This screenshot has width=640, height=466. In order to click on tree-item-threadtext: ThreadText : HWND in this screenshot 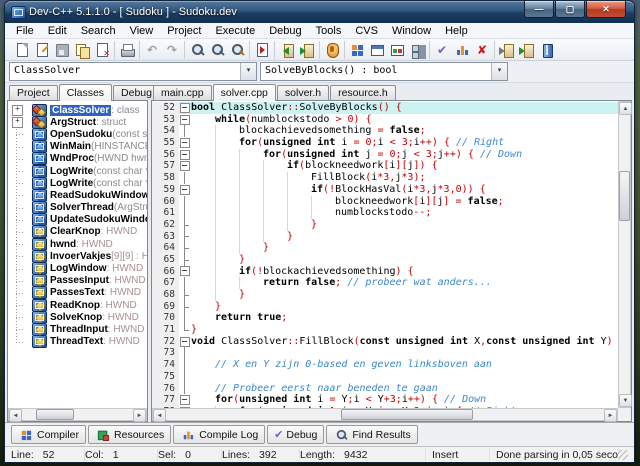, I will do `click(77, 341)`.